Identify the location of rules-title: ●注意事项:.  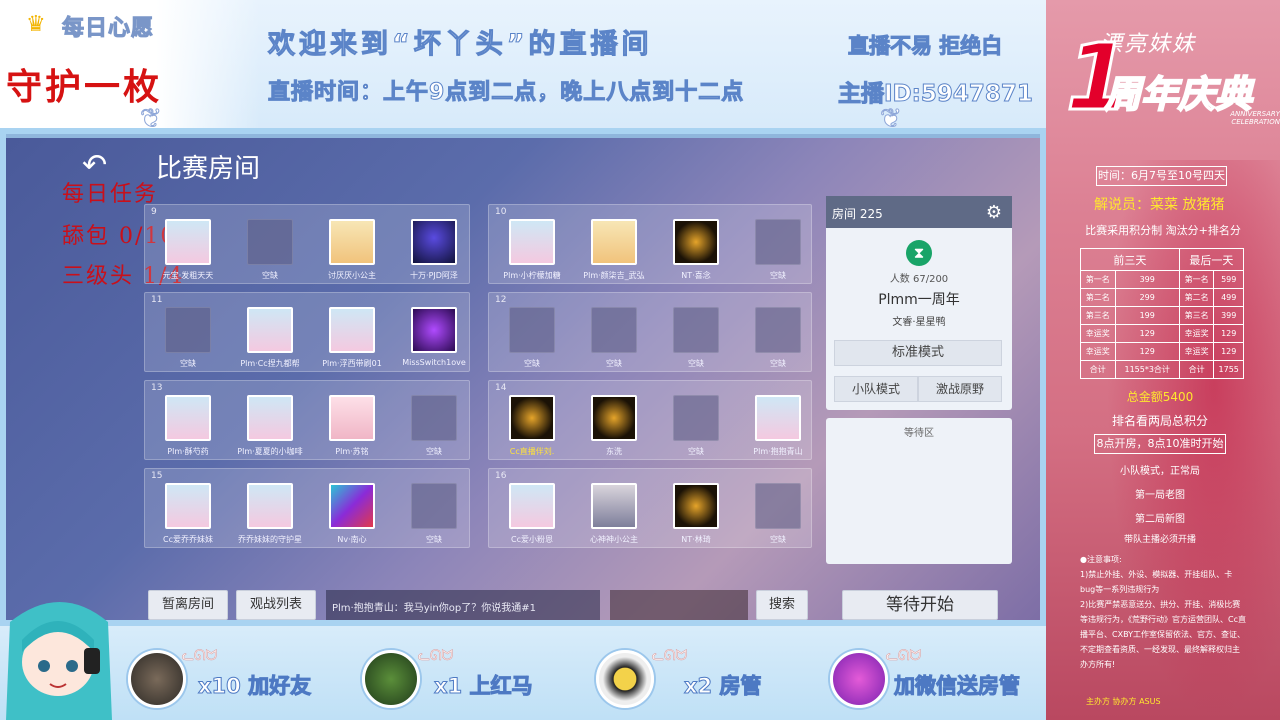
(1101, 559).